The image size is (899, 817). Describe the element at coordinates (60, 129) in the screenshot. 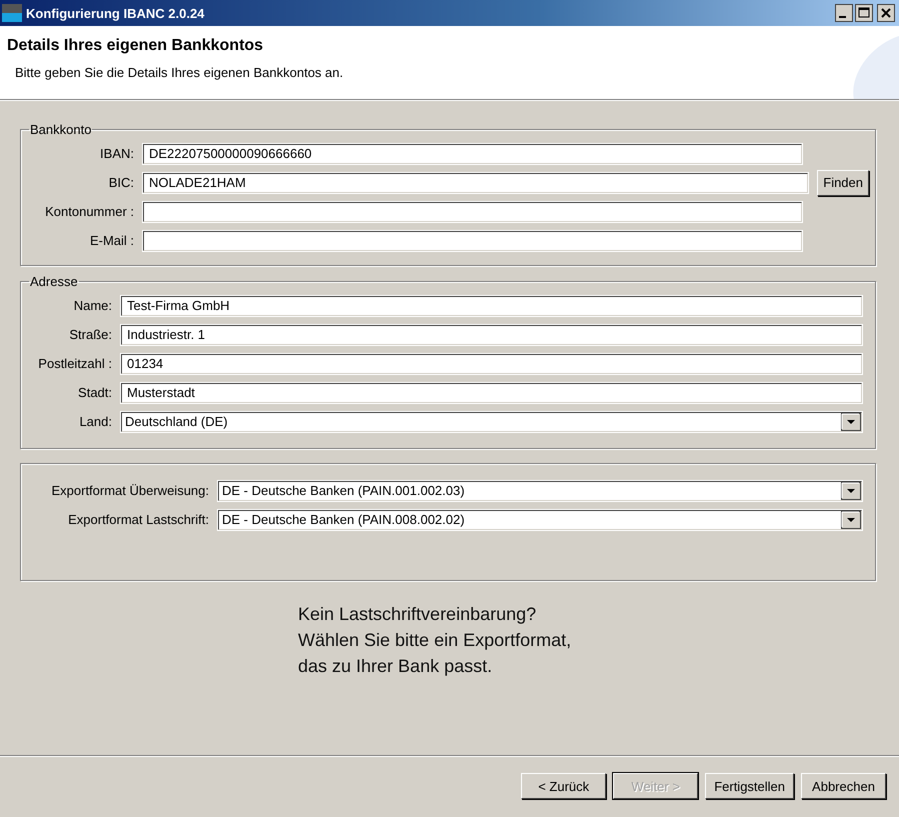

I see `group-title: Bankkonto` at that location.